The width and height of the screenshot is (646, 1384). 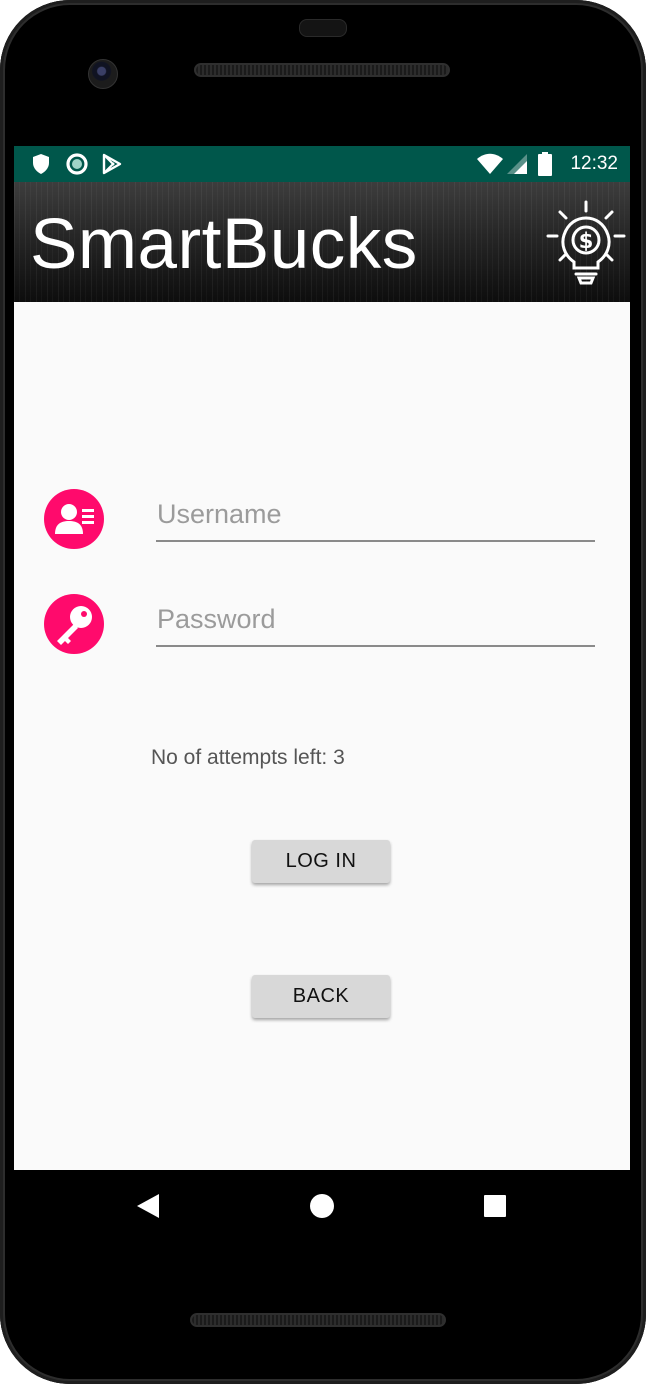 I want to click on play-store-icon, so click(x=112, y=164).